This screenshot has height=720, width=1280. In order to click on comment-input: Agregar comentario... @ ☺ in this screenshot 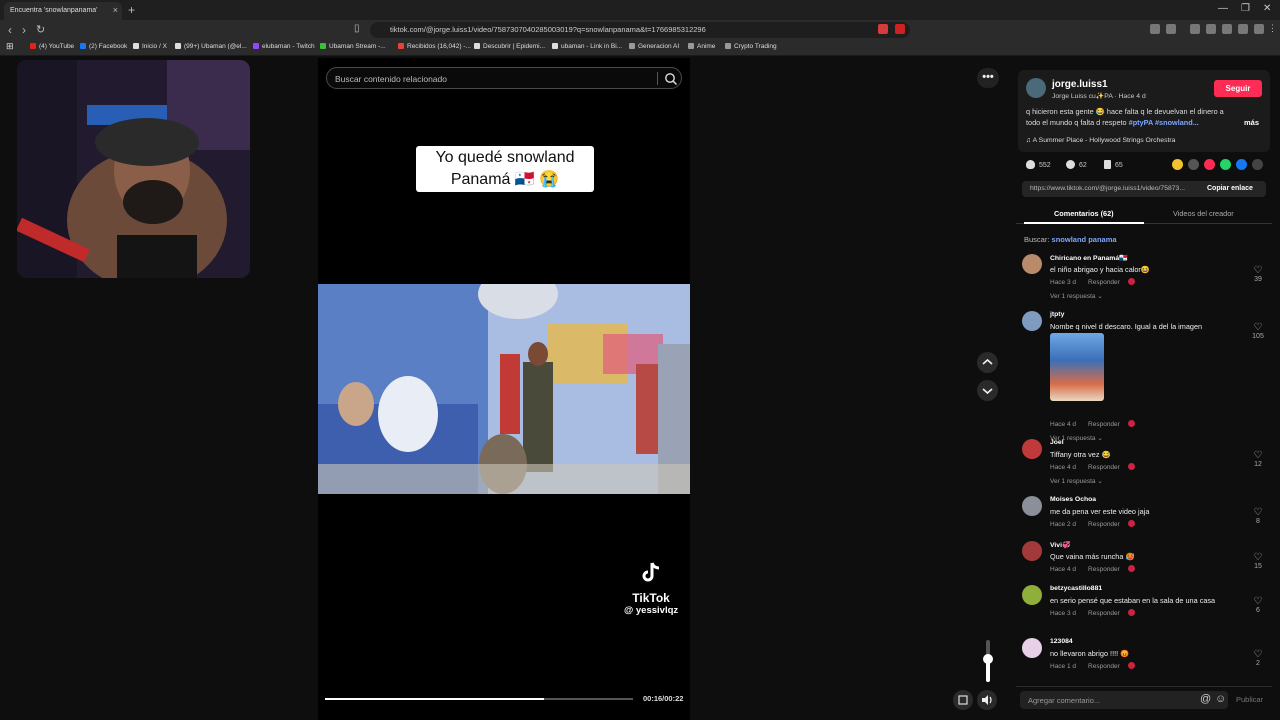, I will do `click(1124, 700)`.